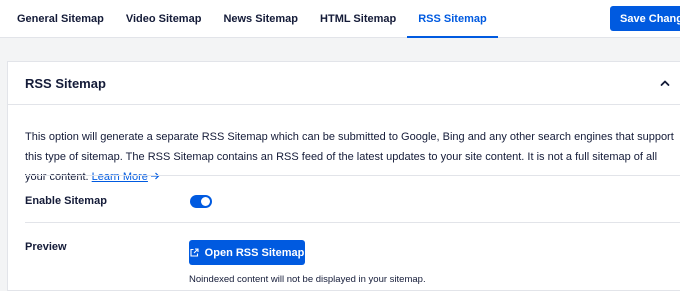 The width and height of the screenshot is (680, 291). What do you see at coordinates (254, 252) in the screenshot?
I see `open-rss-sitemap-label: Open RSS Sitemap` at bounding box center [254, 252].